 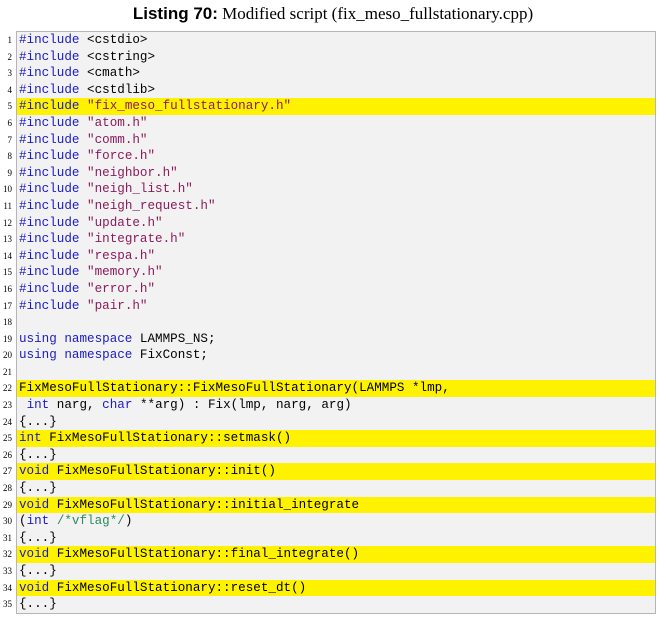 I want to click on code-line: 8 #include "force.h", so click(x=333, y=156).